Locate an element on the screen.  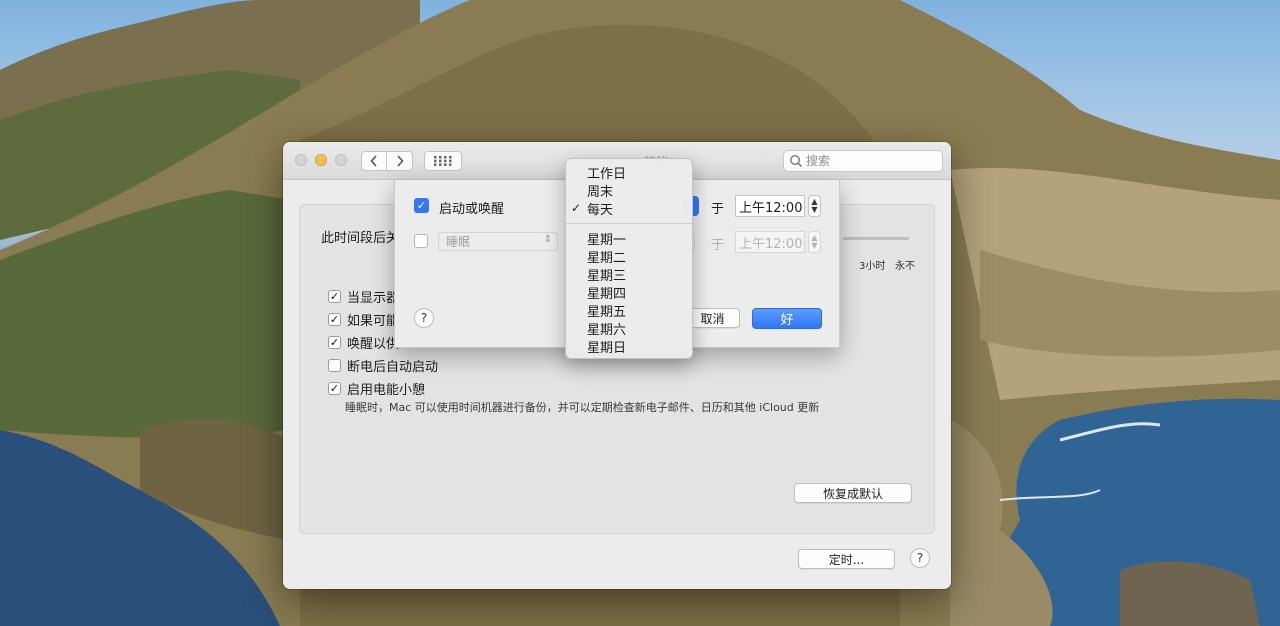
menu-item-every-day: ✓ 每天 is located at coordinates (629, 208).